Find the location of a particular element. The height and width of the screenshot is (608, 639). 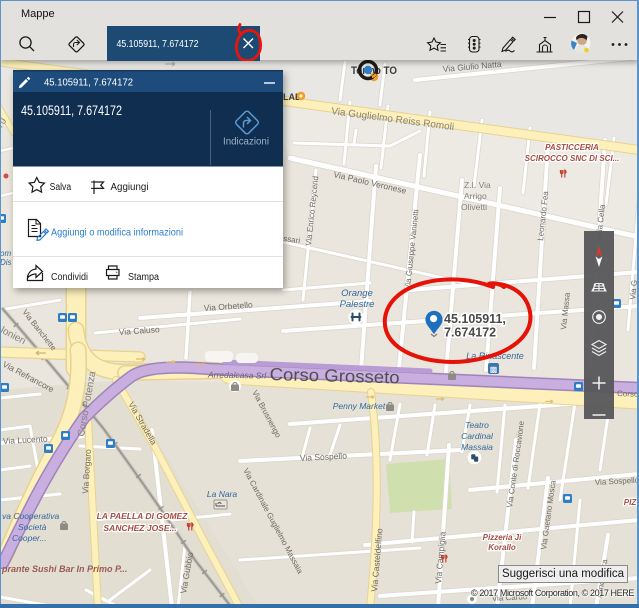

svg-text: PASTICCERIA is located at coordinates (572, 147).